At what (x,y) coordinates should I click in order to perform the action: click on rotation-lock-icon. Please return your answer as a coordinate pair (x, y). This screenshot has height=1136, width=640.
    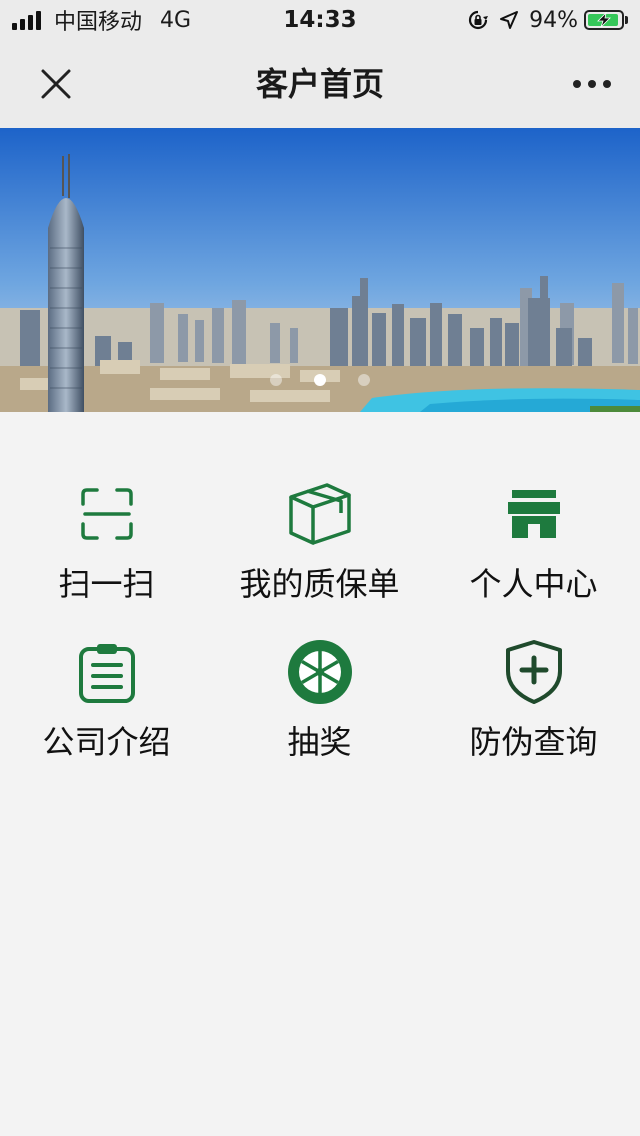
    Looking at the image, I should click on (478, 20).